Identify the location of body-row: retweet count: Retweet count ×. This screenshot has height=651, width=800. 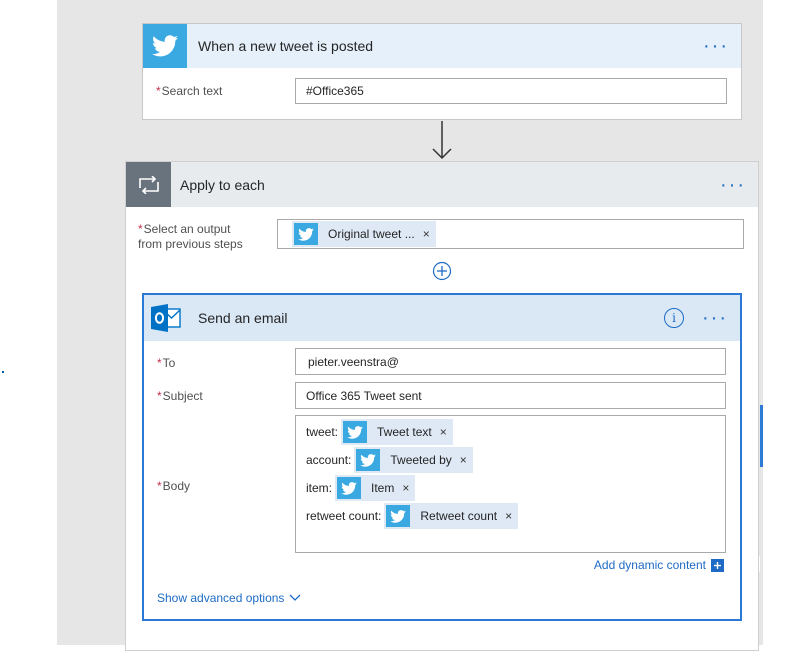
(515, 516).